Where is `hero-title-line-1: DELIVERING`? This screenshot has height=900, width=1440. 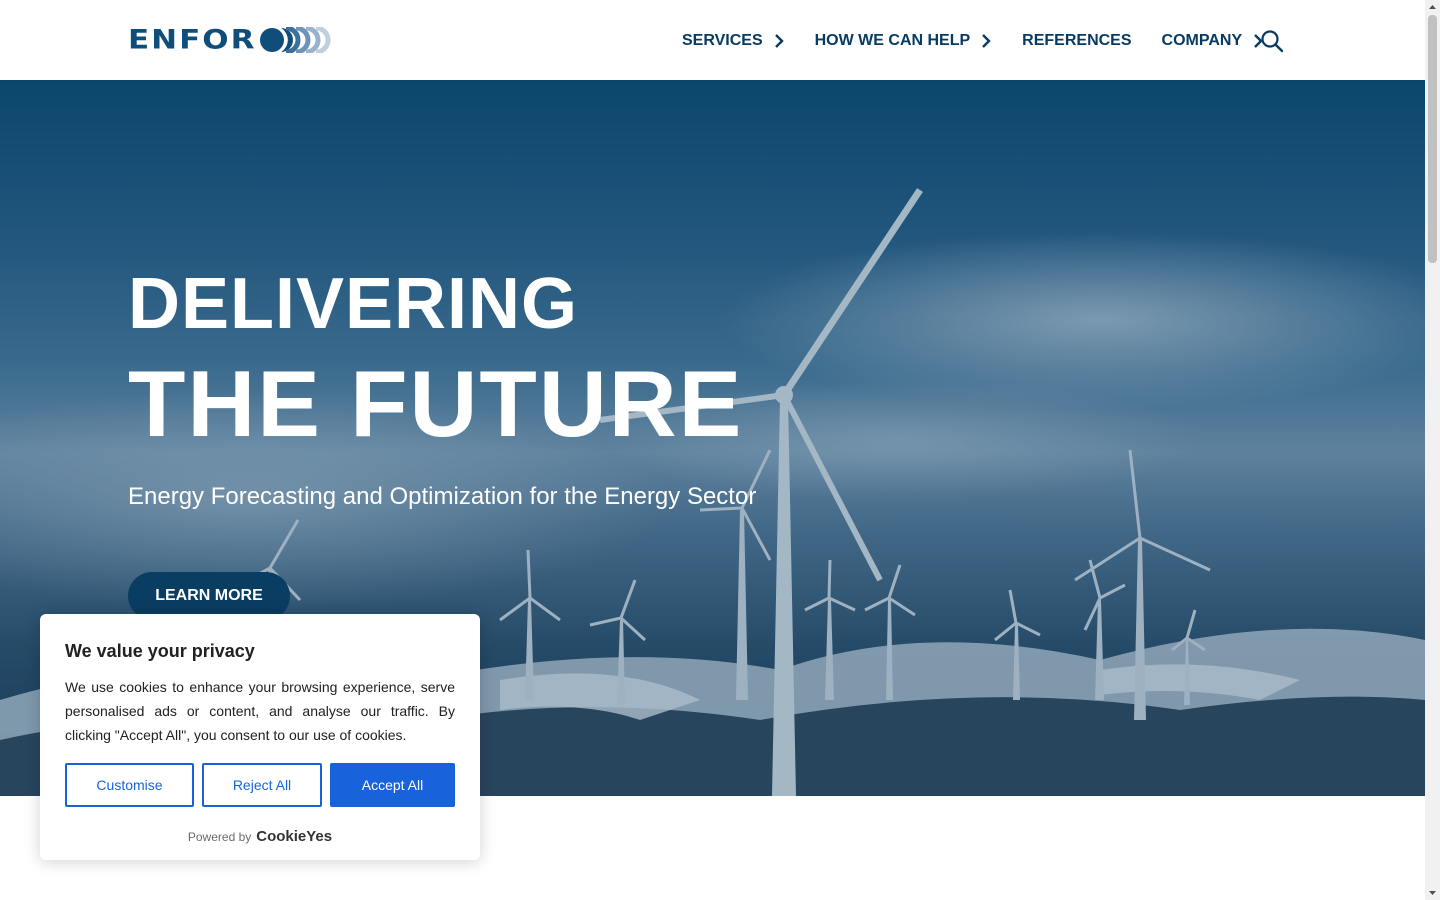 hero-title-line-1: DELIVERING is located at coordinates (353, 304).